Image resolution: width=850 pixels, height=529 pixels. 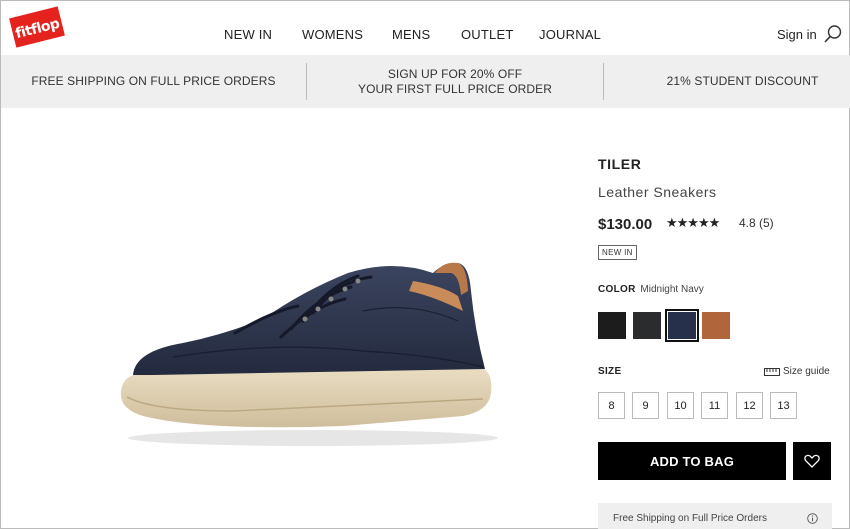 What do you see at coordinates (455, 88) in the screenshot?
I see `promo-signup-line2: YOUR FIRST FULL PRICE ORDER` at bounding box center [455, 88].